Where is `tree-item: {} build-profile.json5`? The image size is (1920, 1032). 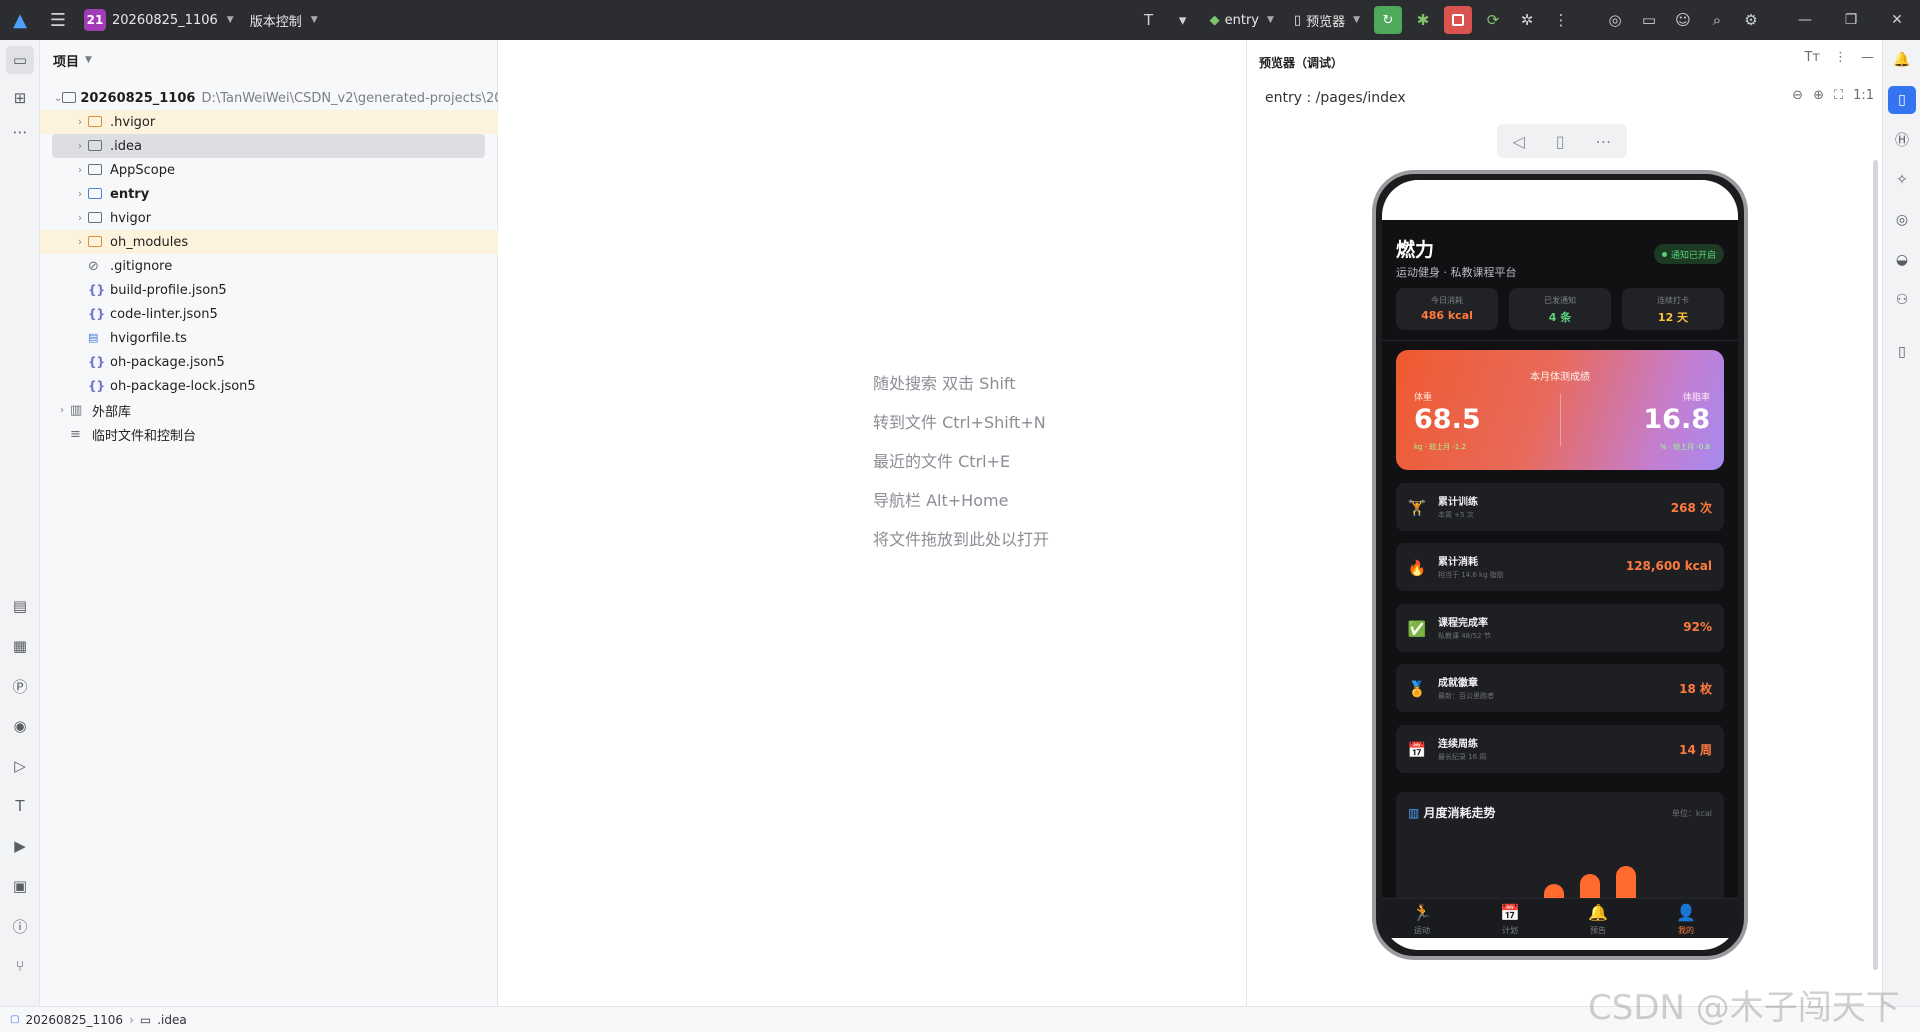
tree-item: {} build-profile.json5 is located at coordinates (269, 290).